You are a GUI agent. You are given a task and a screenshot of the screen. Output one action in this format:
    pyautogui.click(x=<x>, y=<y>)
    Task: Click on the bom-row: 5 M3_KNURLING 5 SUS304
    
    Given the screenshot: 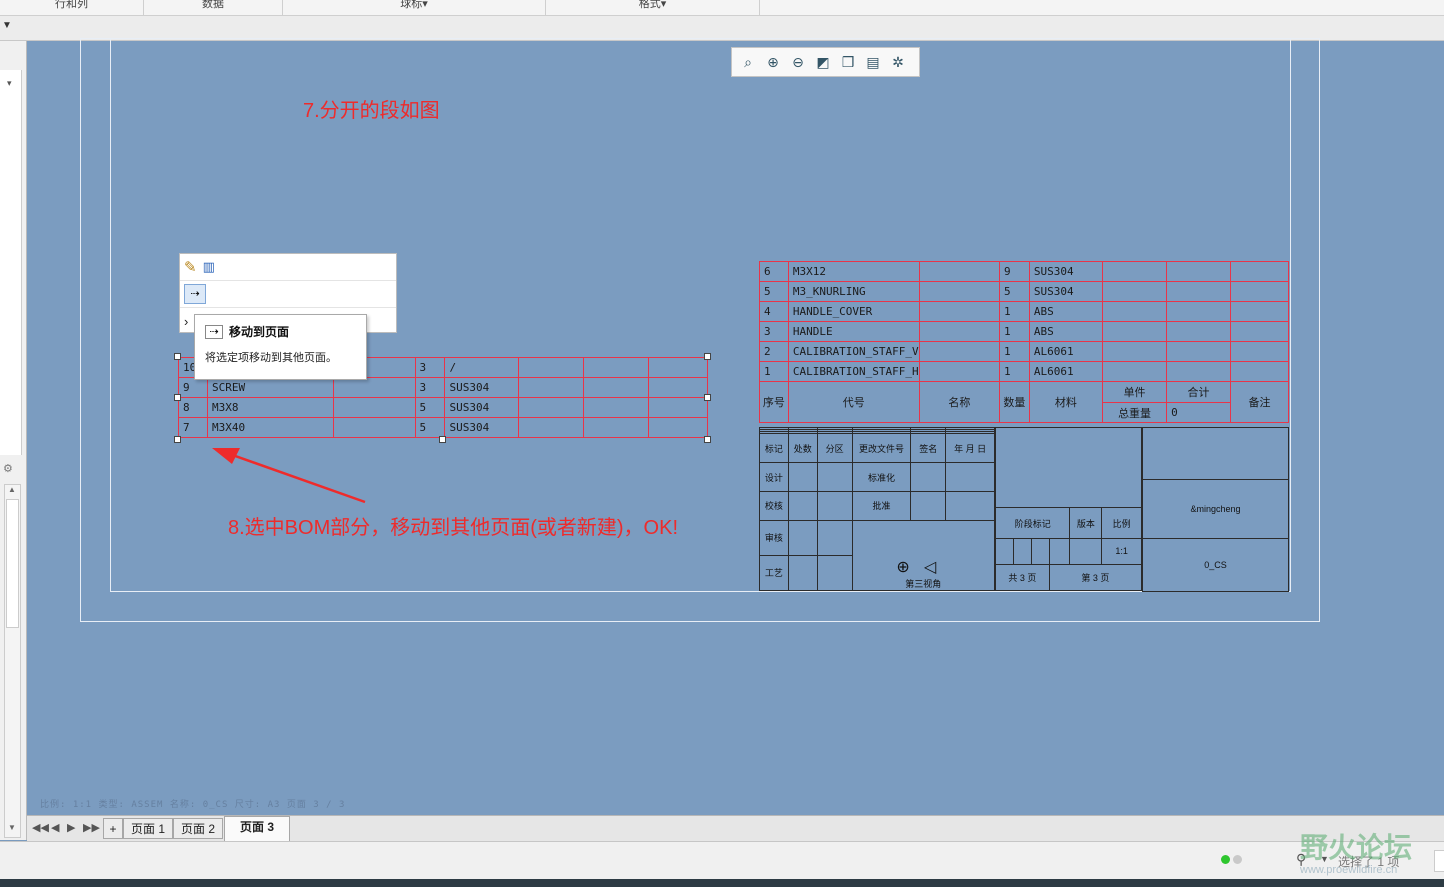 What is the action you would take?
    pyautogui.click(x=1024, y=291)
    